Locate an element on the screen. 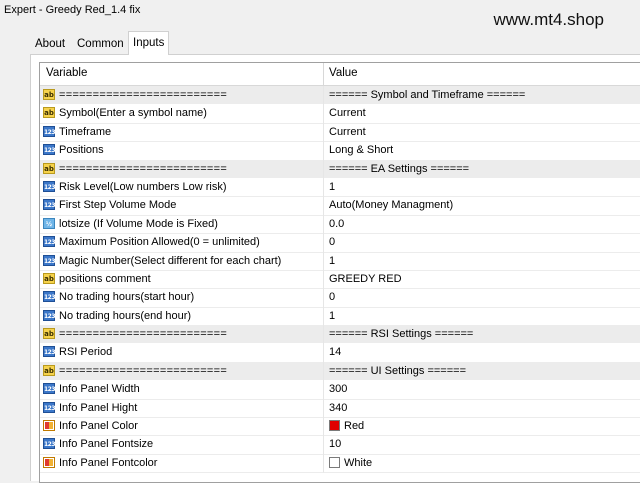 Image resolution: width=640 pixels, height=483 pixels. parameter-name-cell: 123 Info Panel Width is located at coordinates (182, 390).